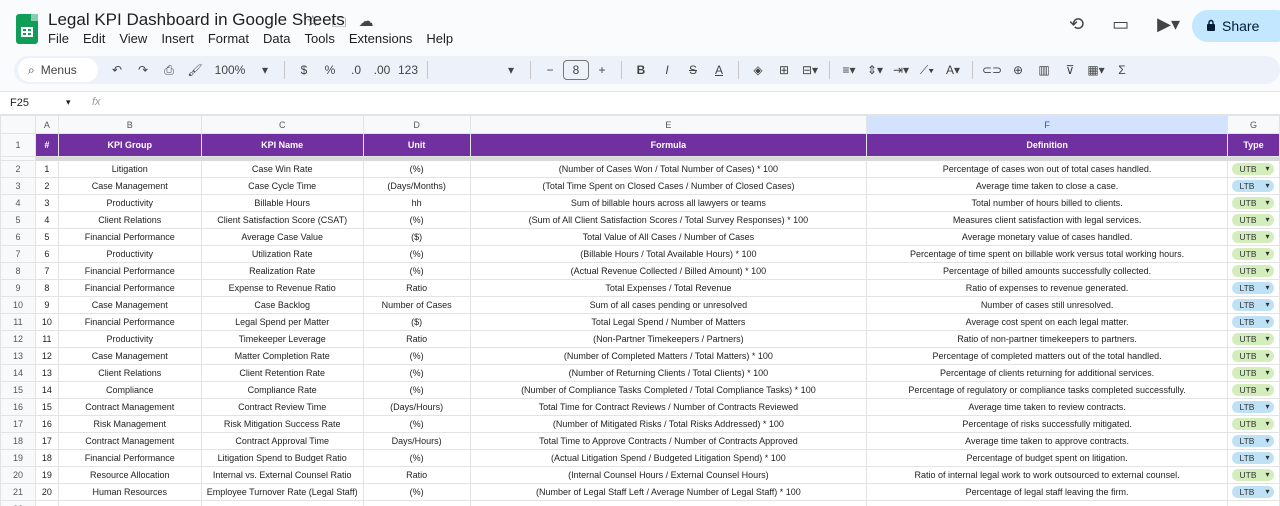  Describe the element at coordinates (927, 70) in the screenshot. I see `text-rotation-icon: ⟋▾` at that location.